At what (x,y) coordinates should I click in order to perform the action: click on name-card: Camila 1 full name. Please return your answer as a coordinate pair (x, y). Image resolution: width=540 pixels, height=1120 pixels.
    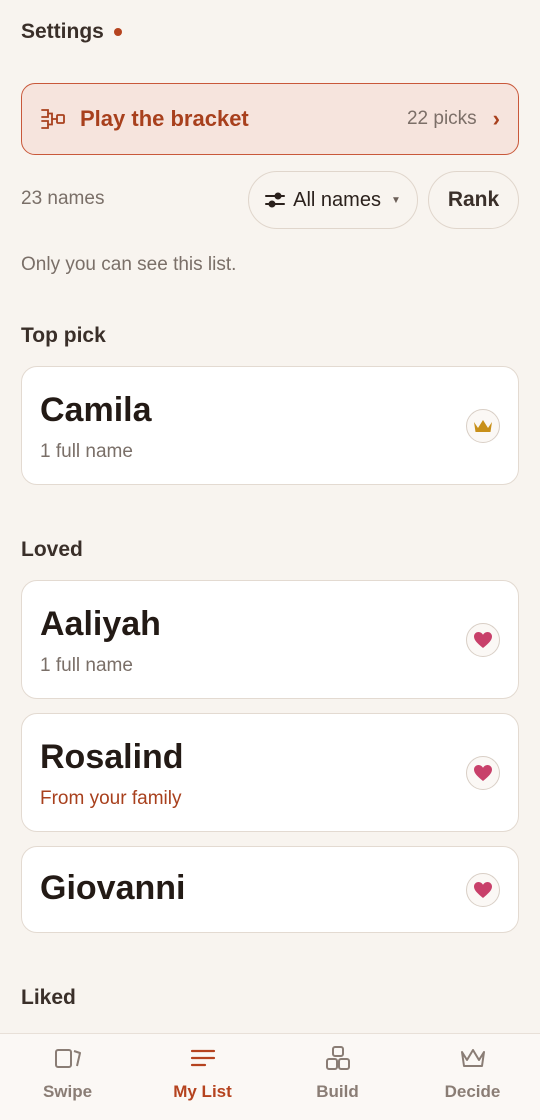
    Looking at the image, I should click on (270, 425).